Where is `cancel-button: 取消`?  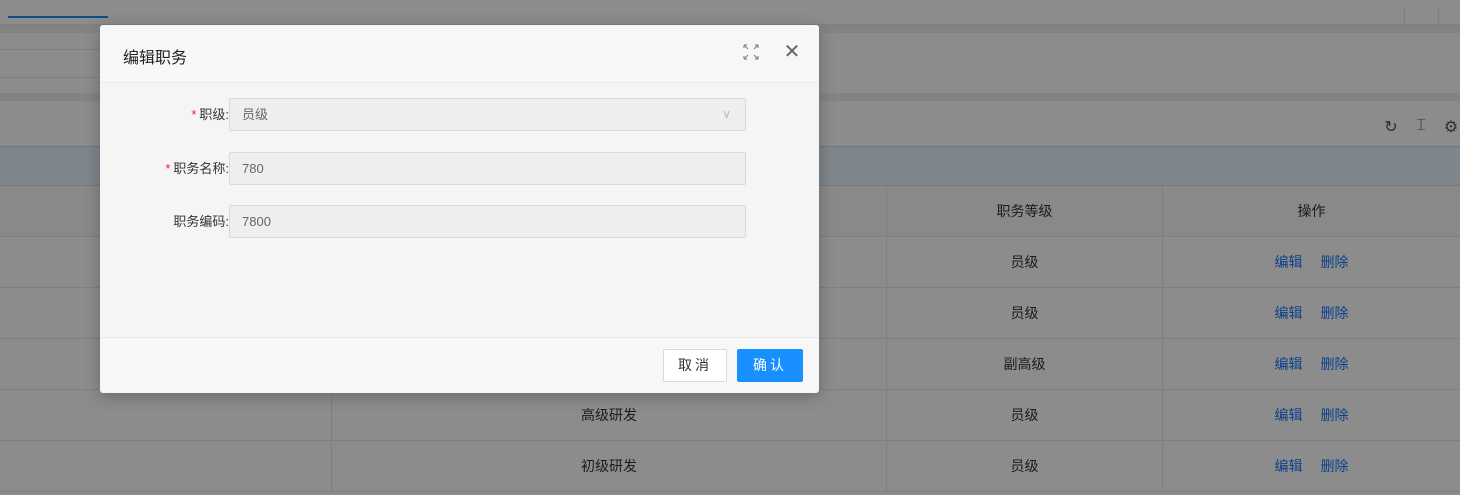
cancel-button: 取消 is located at coordinates (695, 365).